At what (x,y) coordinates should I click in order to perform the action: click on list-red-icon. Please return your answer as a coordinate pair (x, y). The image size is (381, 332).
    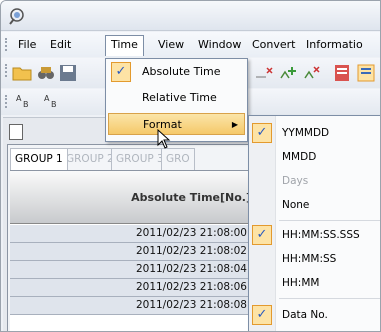
    Looking at the image, I should click on (342, 73).